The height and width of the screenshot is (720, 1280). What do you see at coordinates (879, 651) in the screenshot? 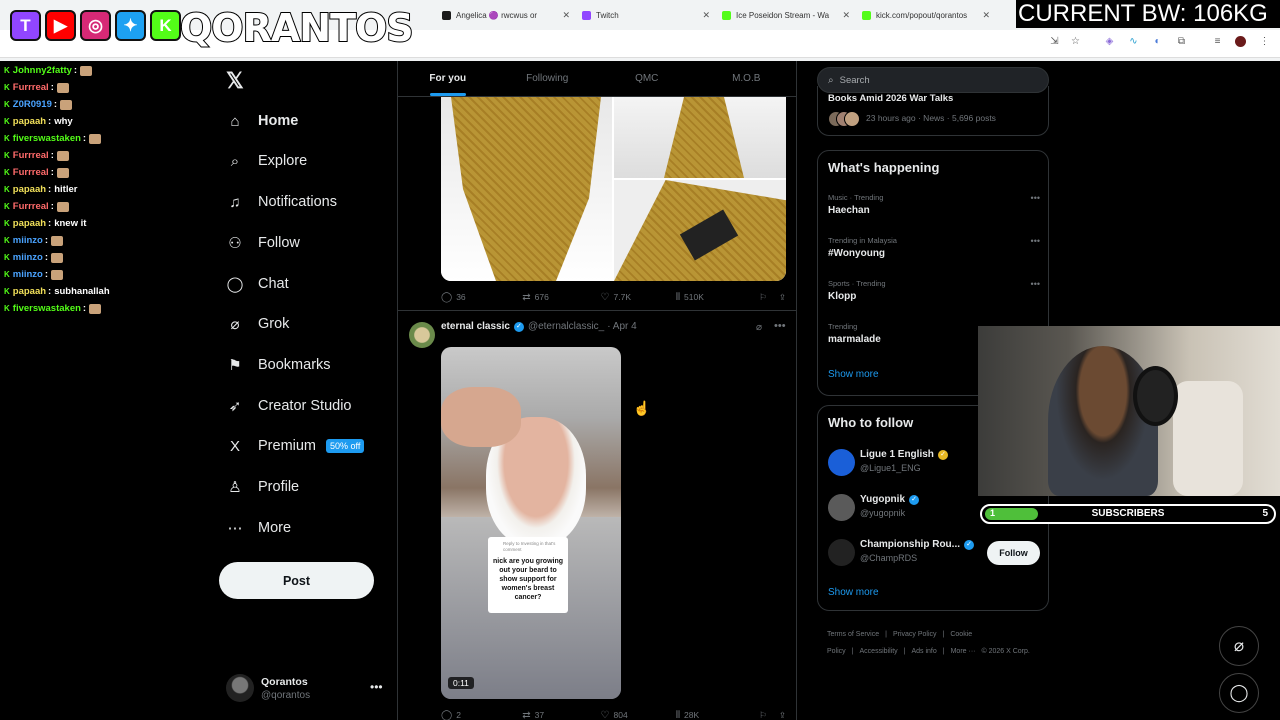
I see `footer-link: Accessibility` at bounding box center [879, 651].